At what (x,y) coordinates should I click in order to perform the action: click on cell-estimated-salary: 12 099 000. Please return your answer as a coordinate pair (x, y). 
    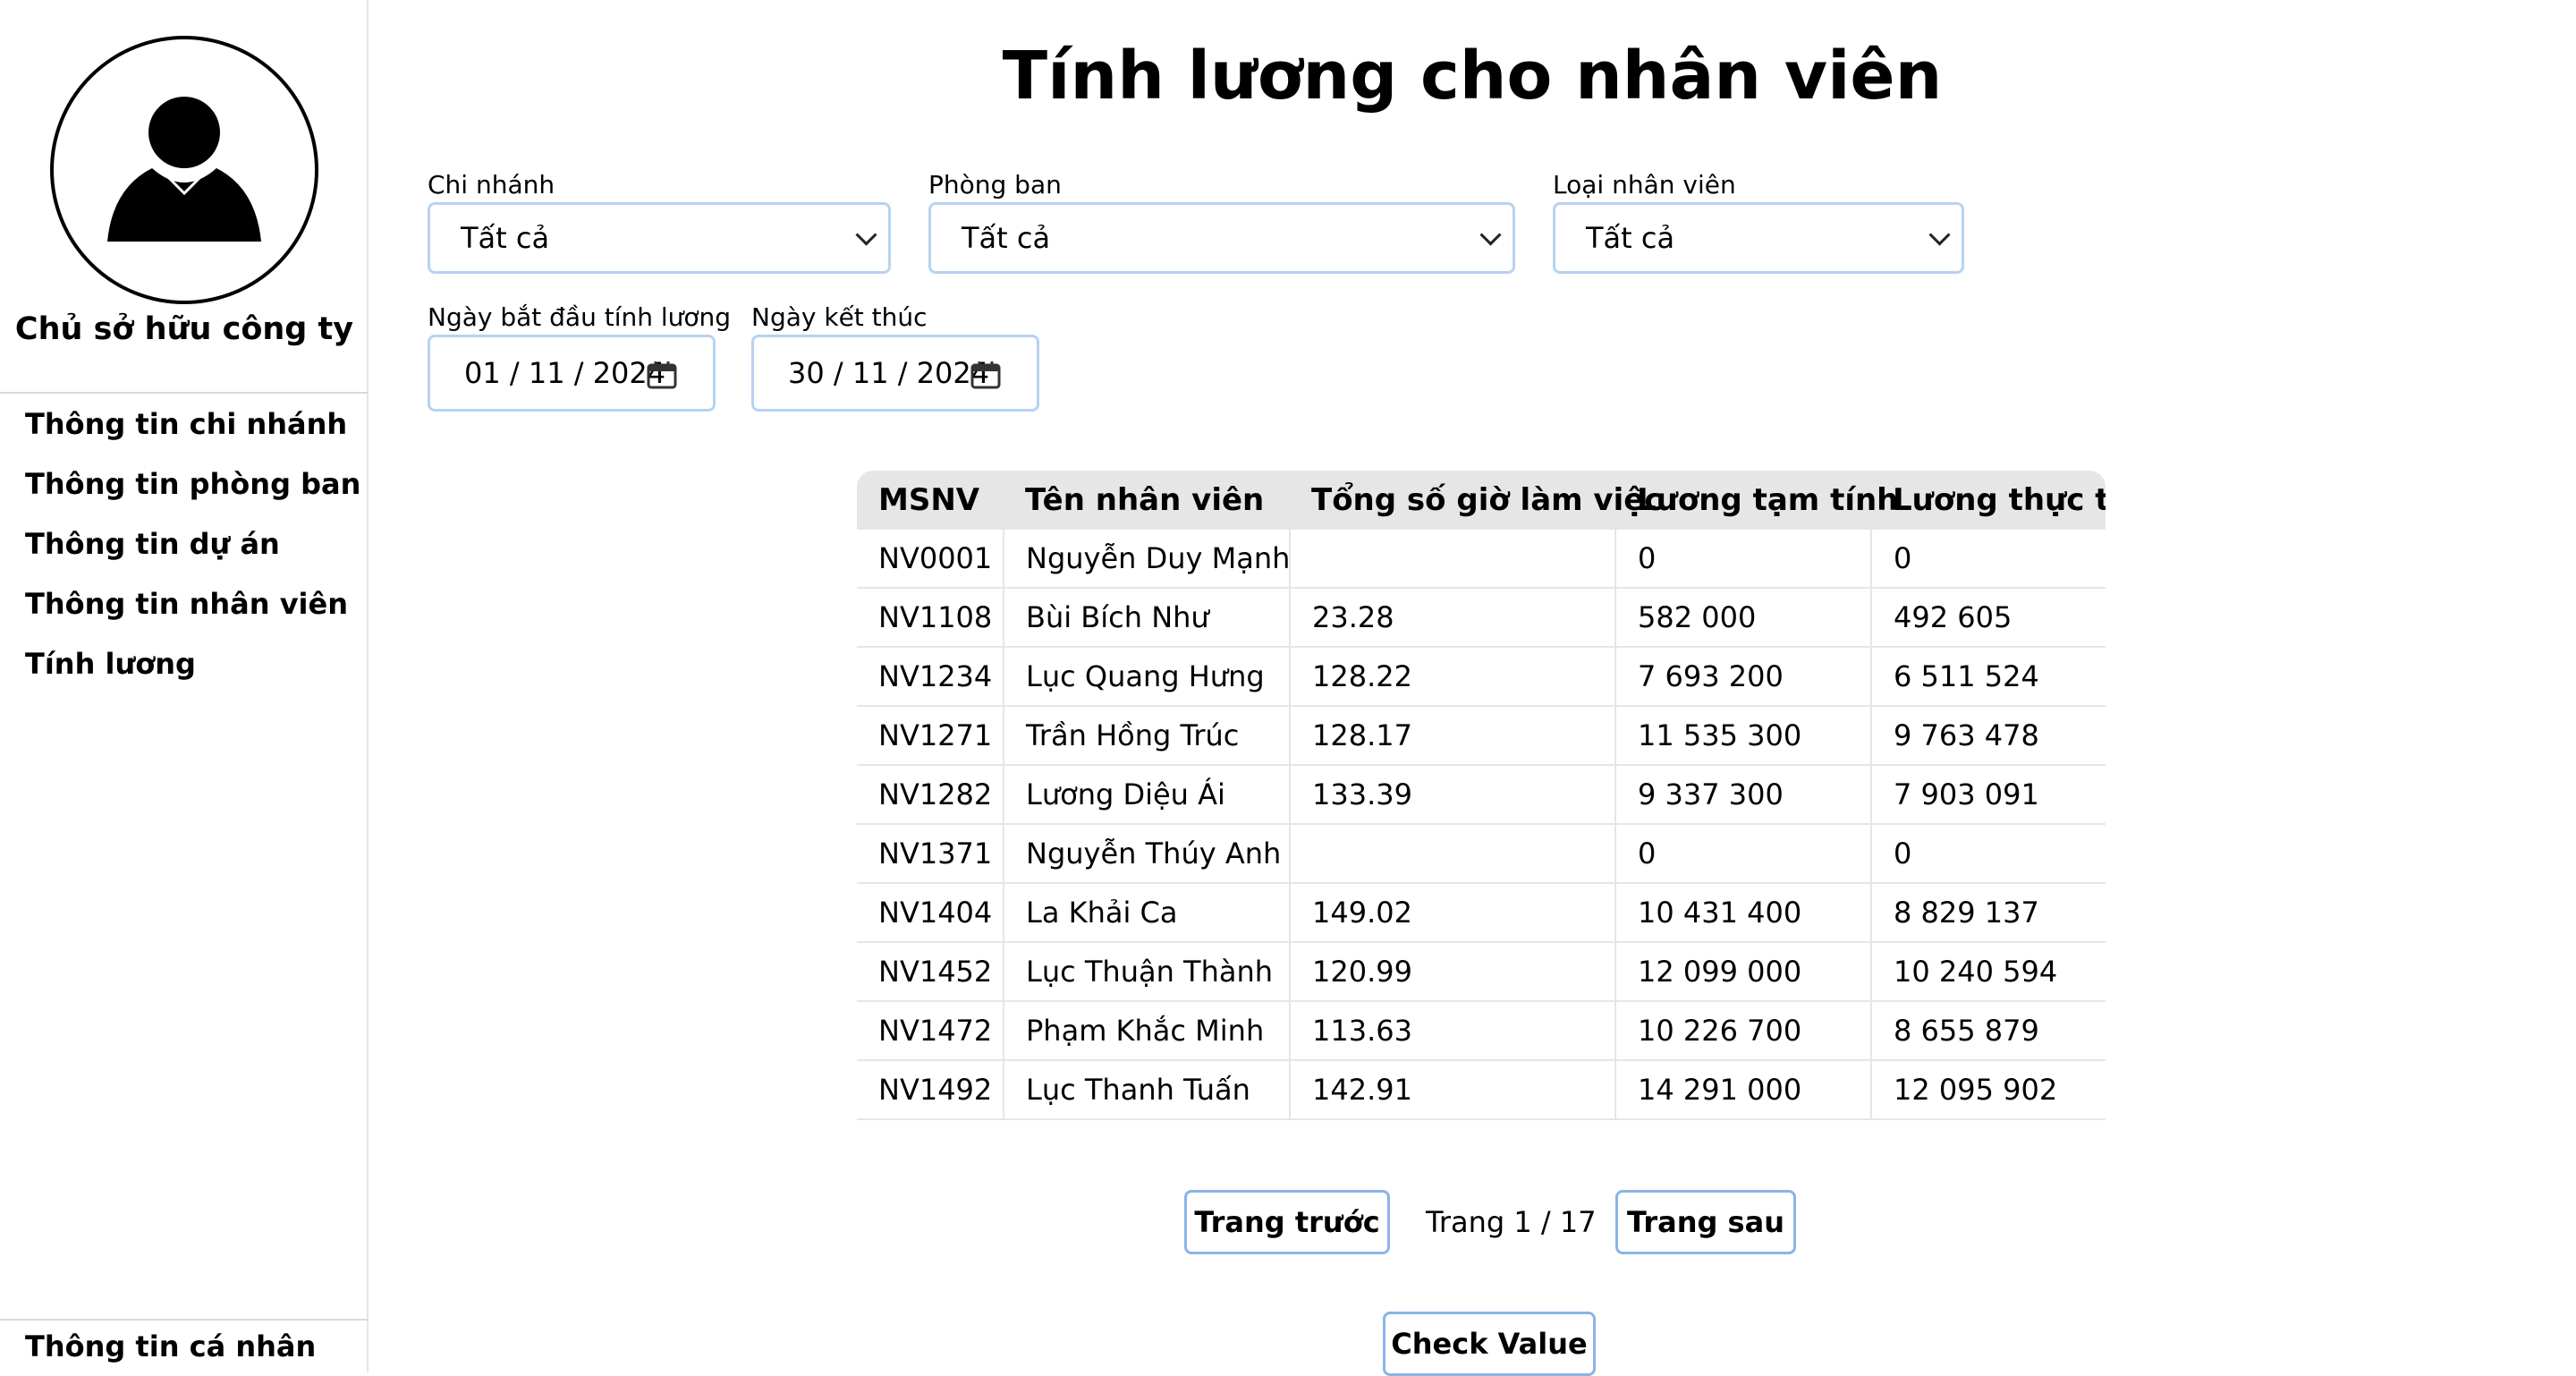
    Looking at the image, I should click on (1743, 972).